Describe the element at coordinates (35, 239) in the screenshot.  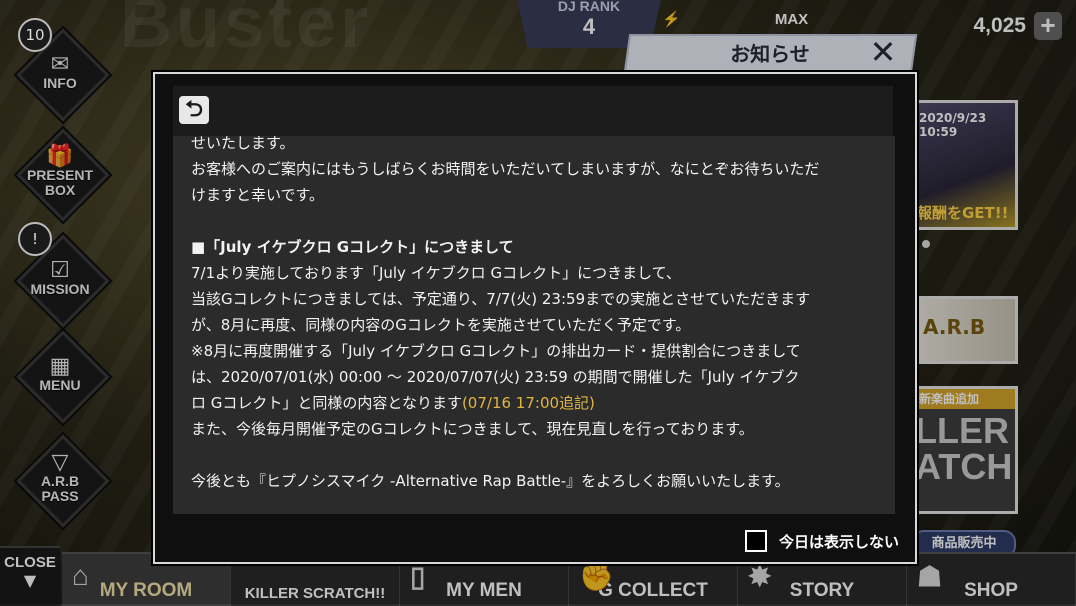
I see `mission-alert-badge: !` at that location.